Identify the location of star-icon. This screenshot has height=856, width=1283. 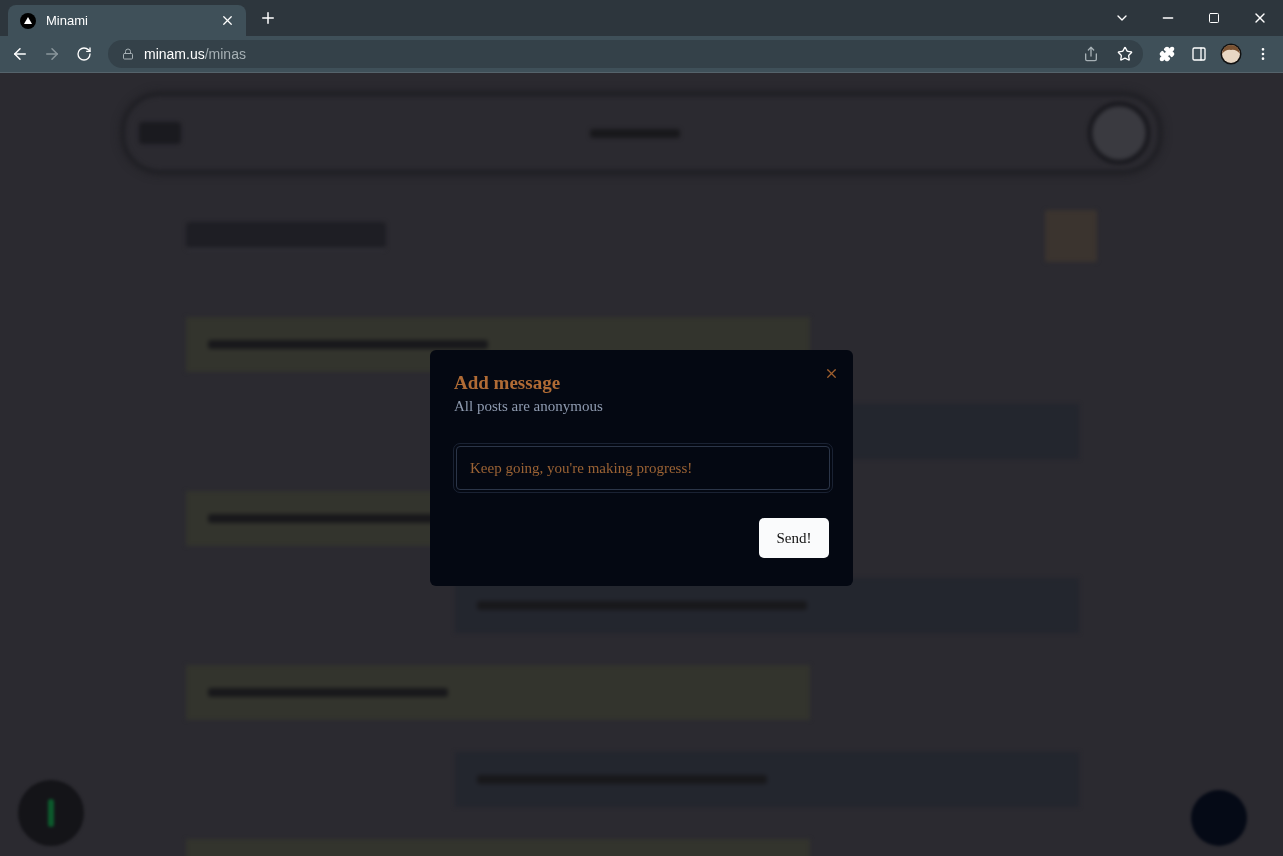
(1125, 54).